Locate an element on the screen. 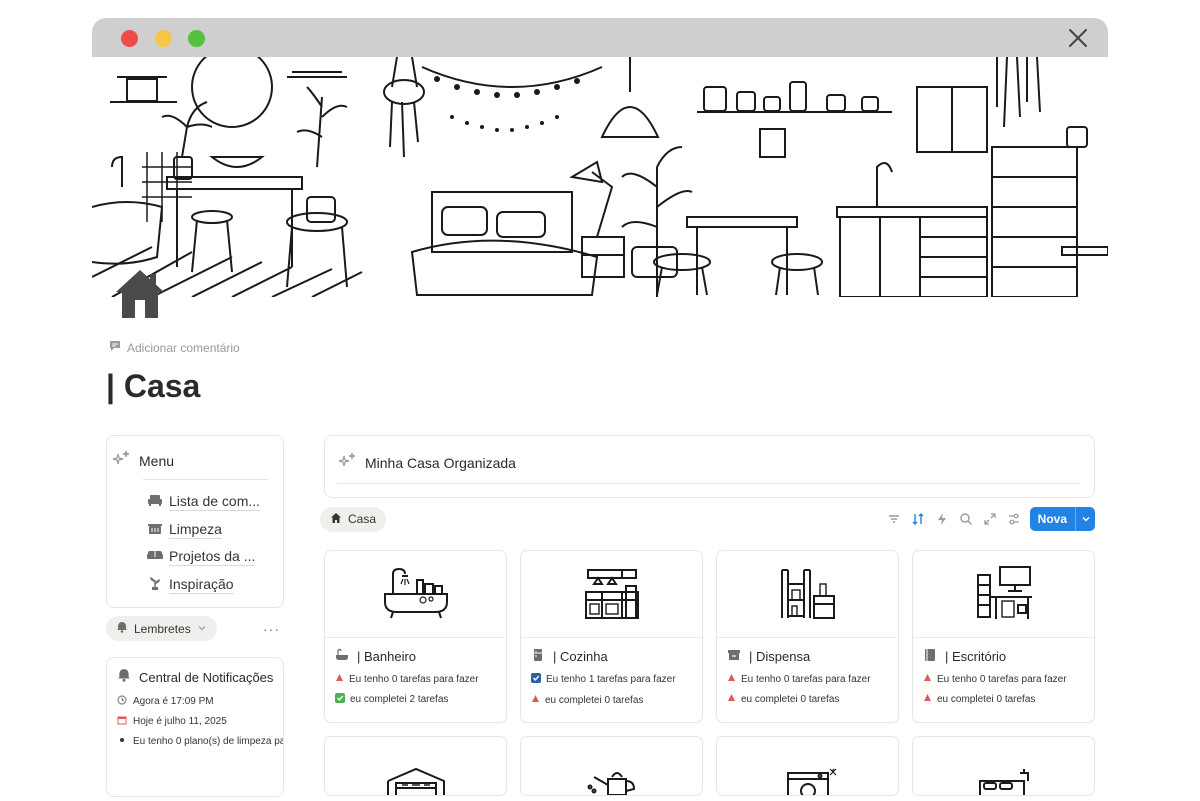  reminders-toggle: Lembretes is located at coordinates (161, 628).